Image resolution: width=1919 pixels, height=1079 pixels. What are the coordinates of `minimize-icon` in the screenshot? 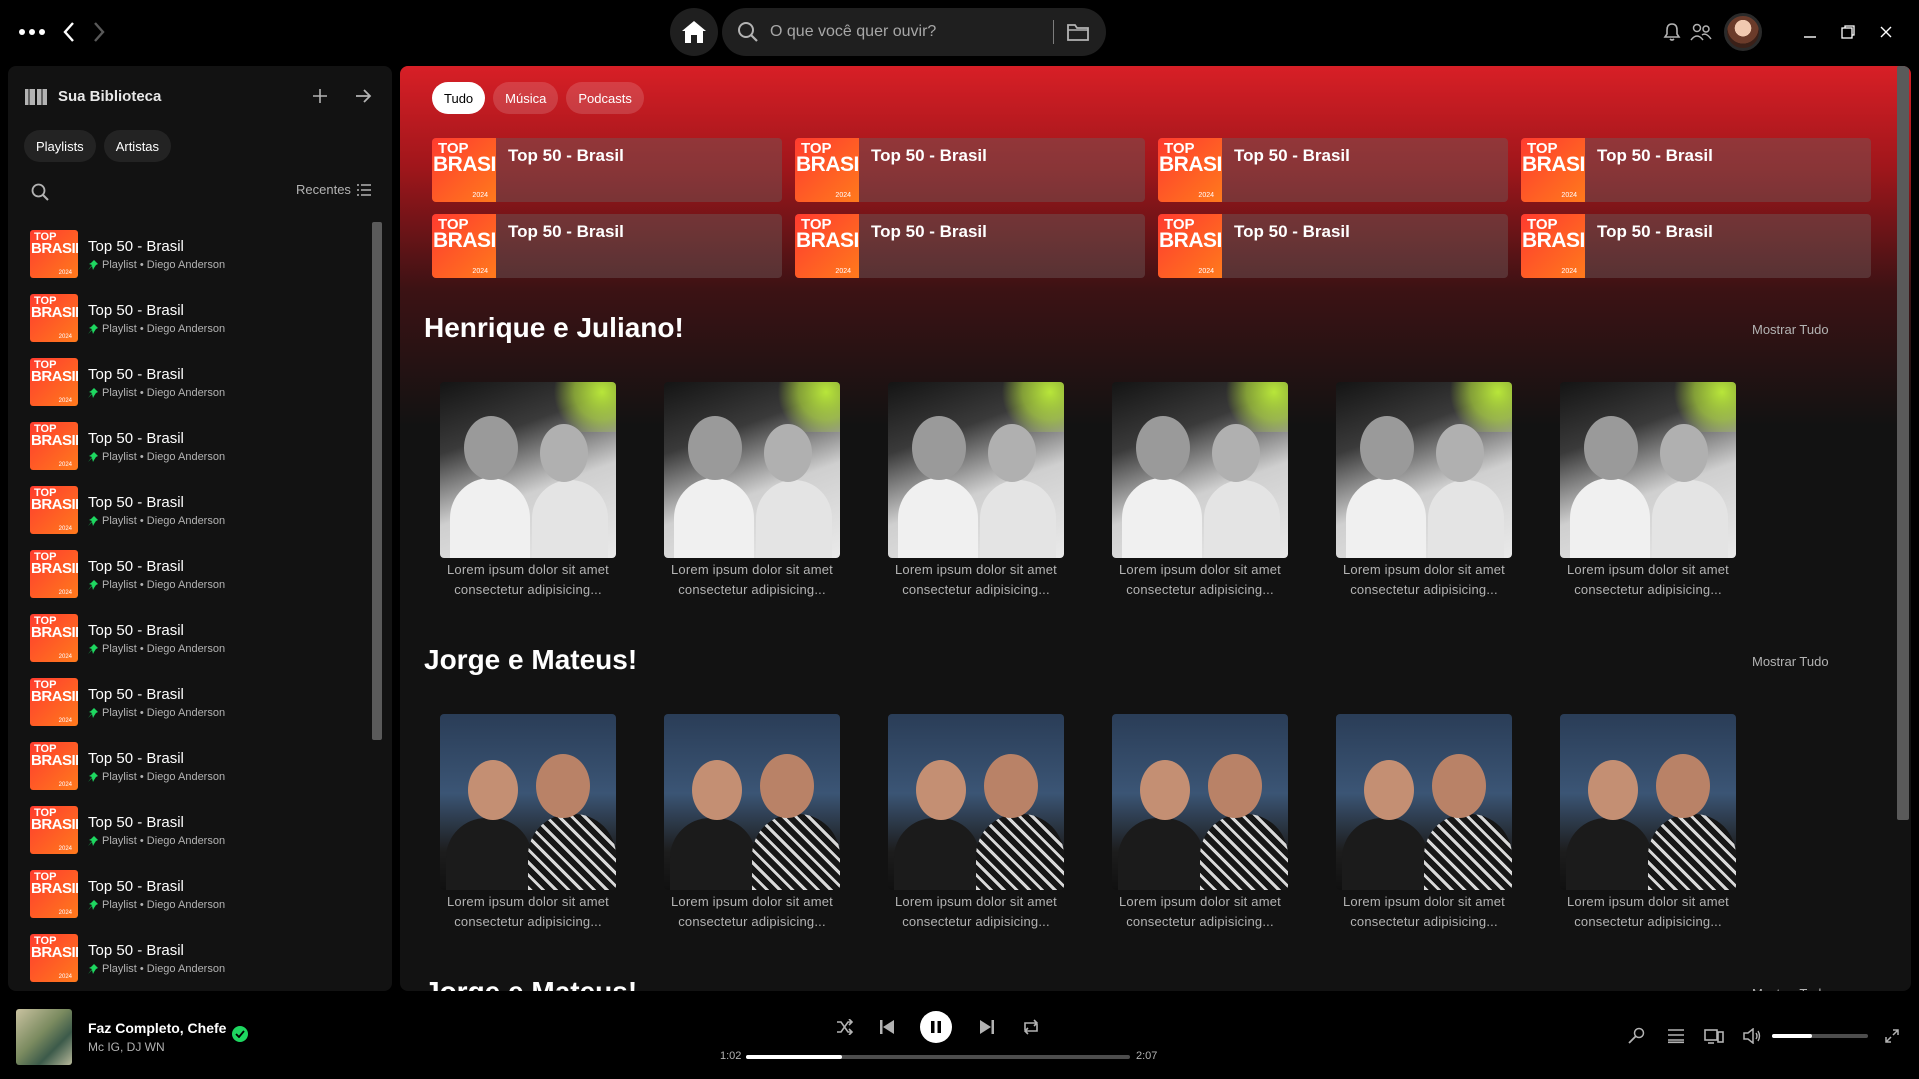 It's located at (1810, 32).